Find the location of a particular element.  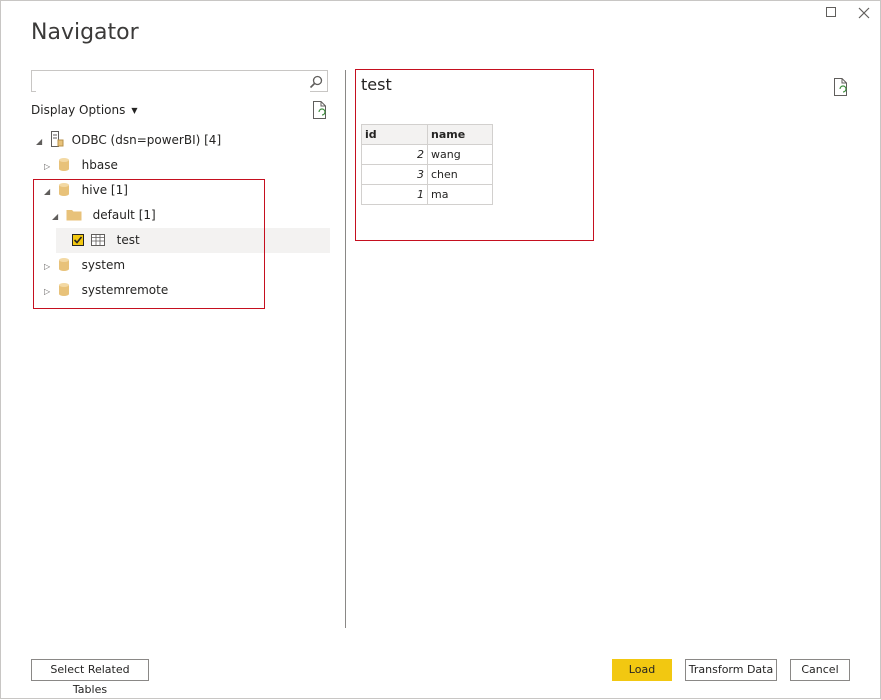

refresh-preview-button is located at coordinates (841, 89).